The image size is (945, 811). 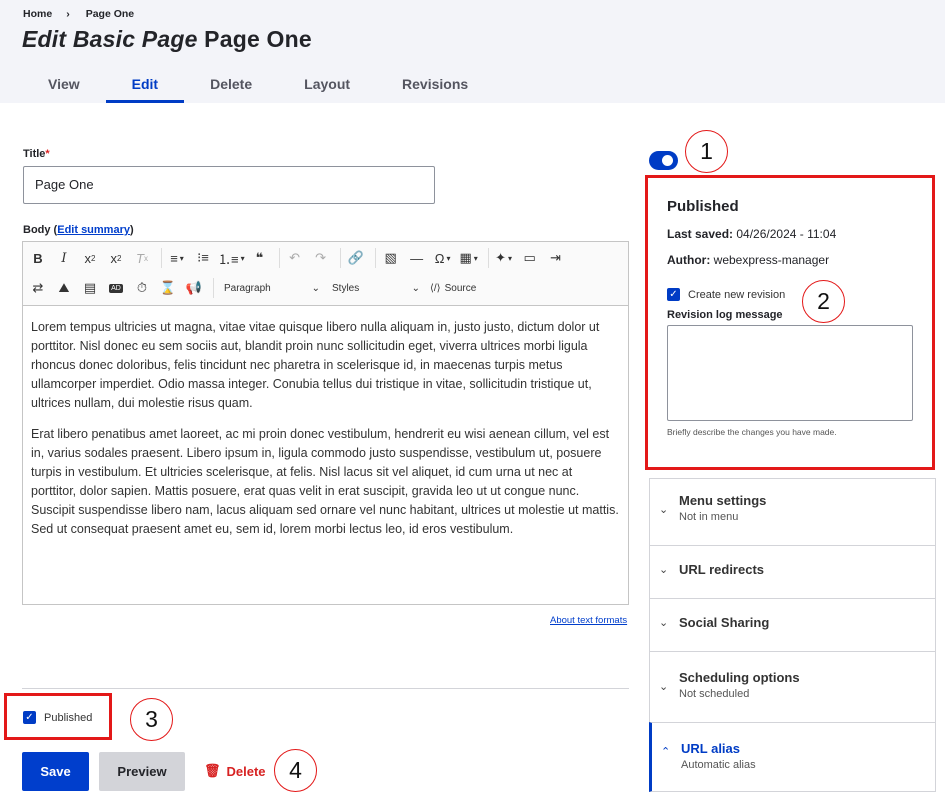 I want to click on title-input: Page One, so click(x=229, y=185).